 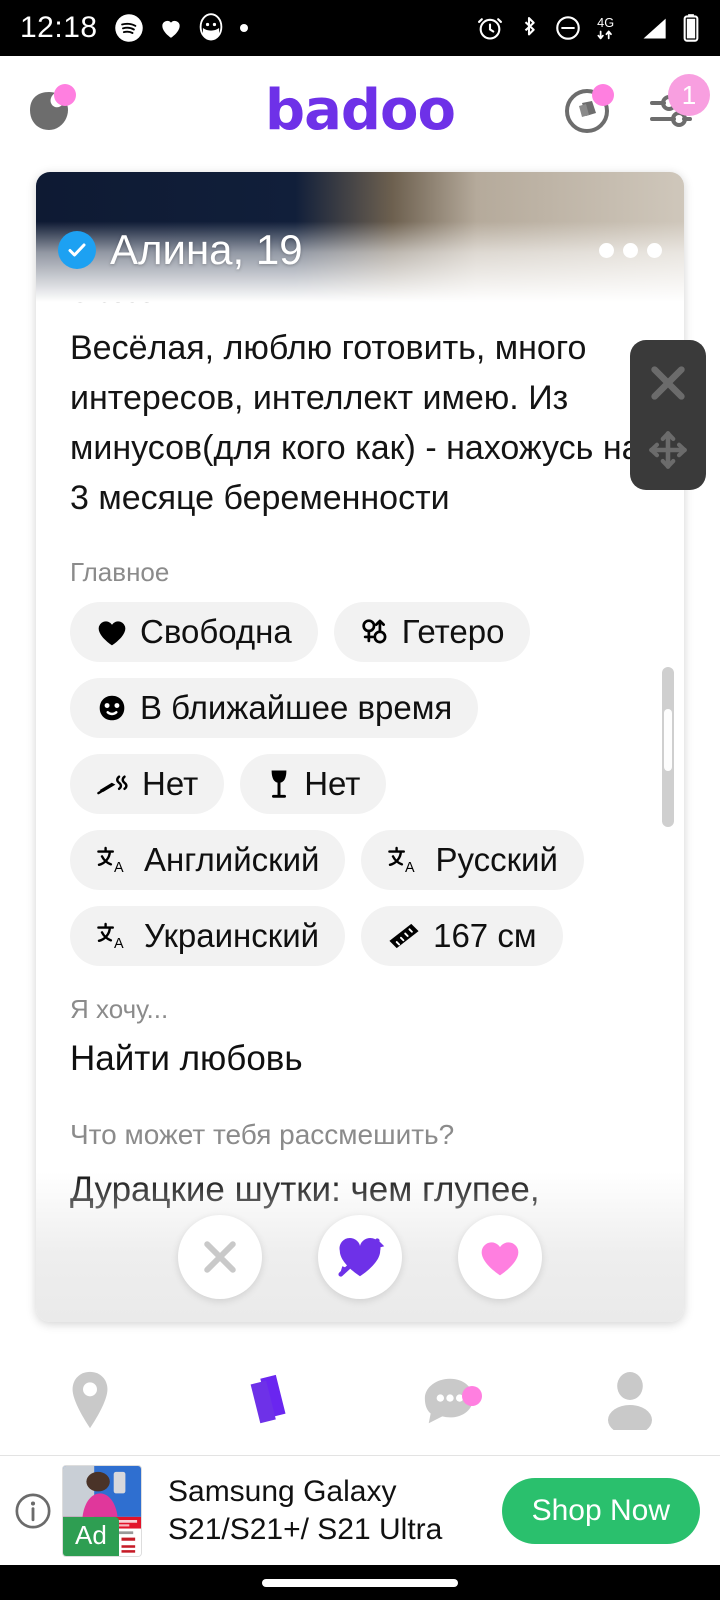 I want to click on filter-button: 1, so click(x=676, y=107).